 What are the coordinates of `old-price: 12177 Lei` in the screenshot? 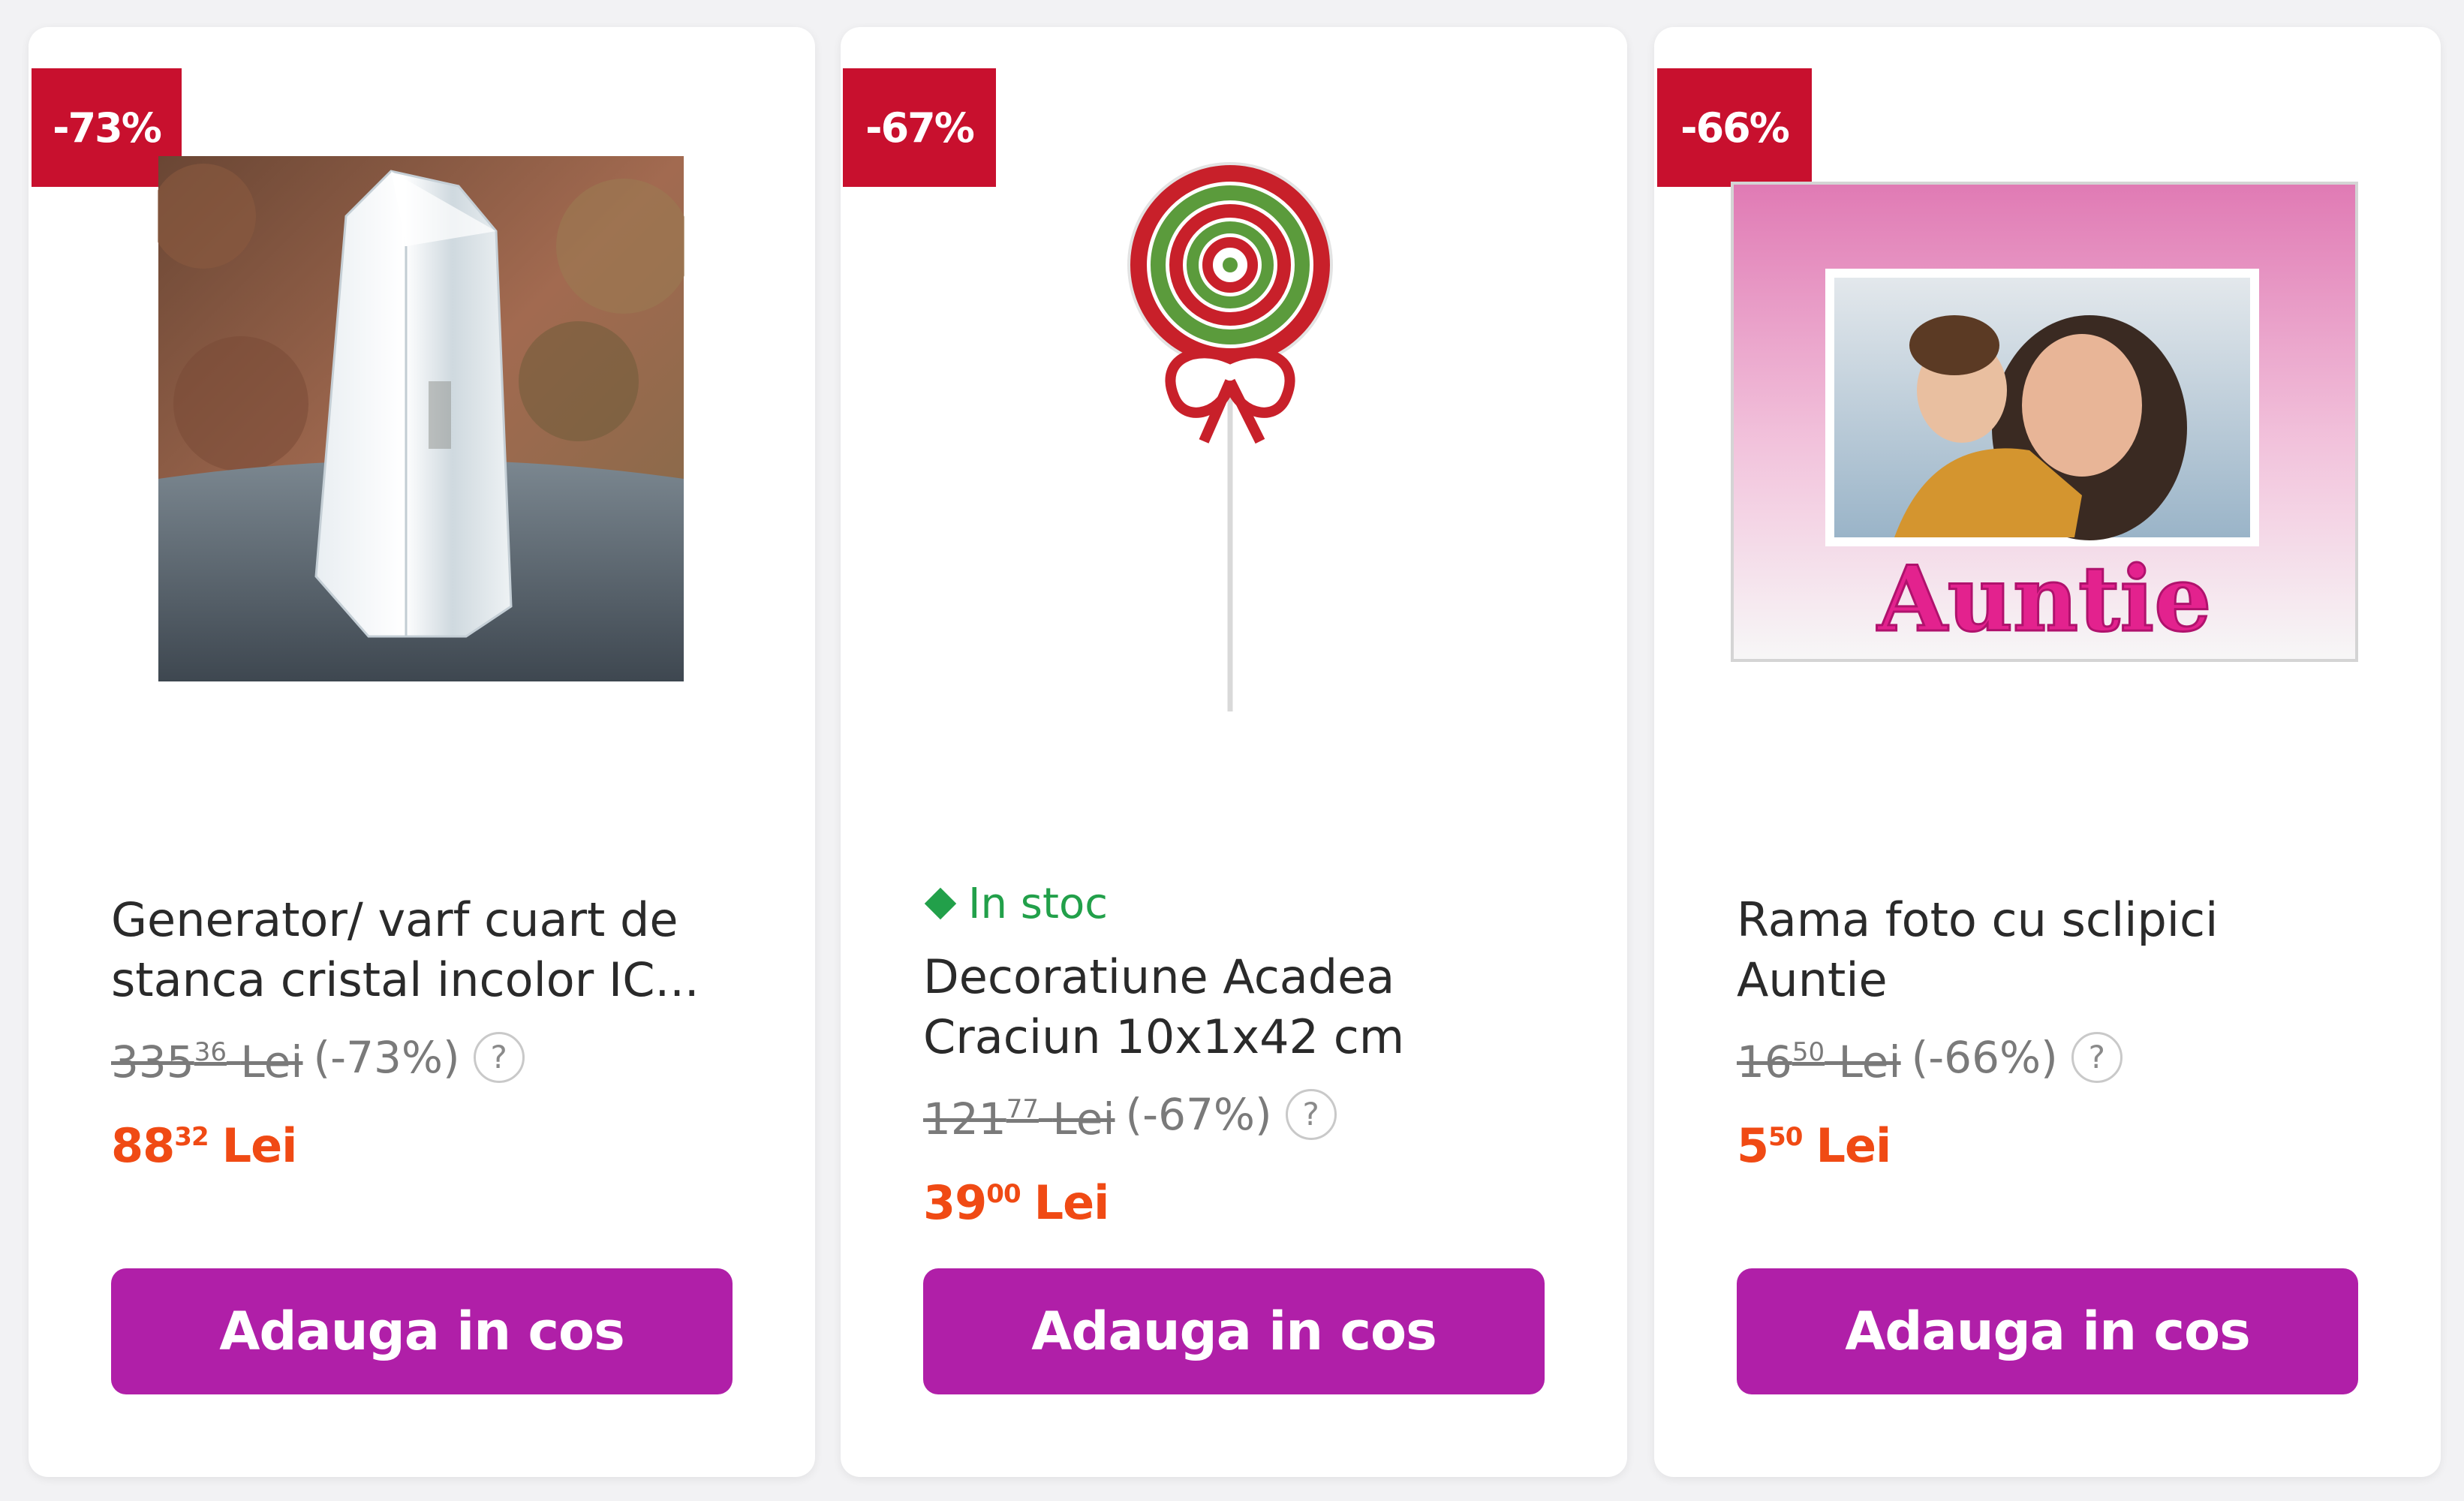 It's located at (1019, 1119).